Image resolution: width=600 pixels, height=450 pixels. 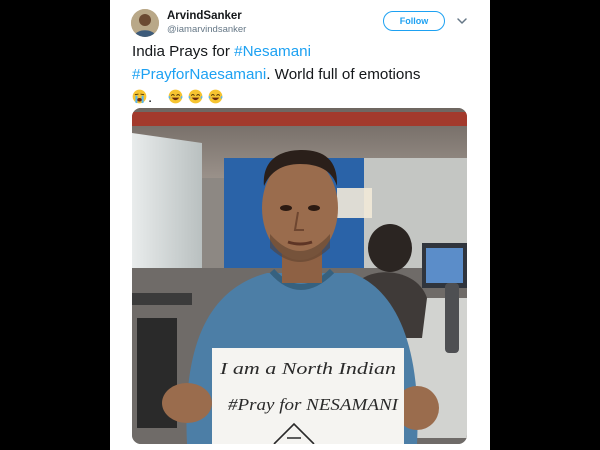 I want to click on tweet-text-period: ., so click(x=150, y=97).